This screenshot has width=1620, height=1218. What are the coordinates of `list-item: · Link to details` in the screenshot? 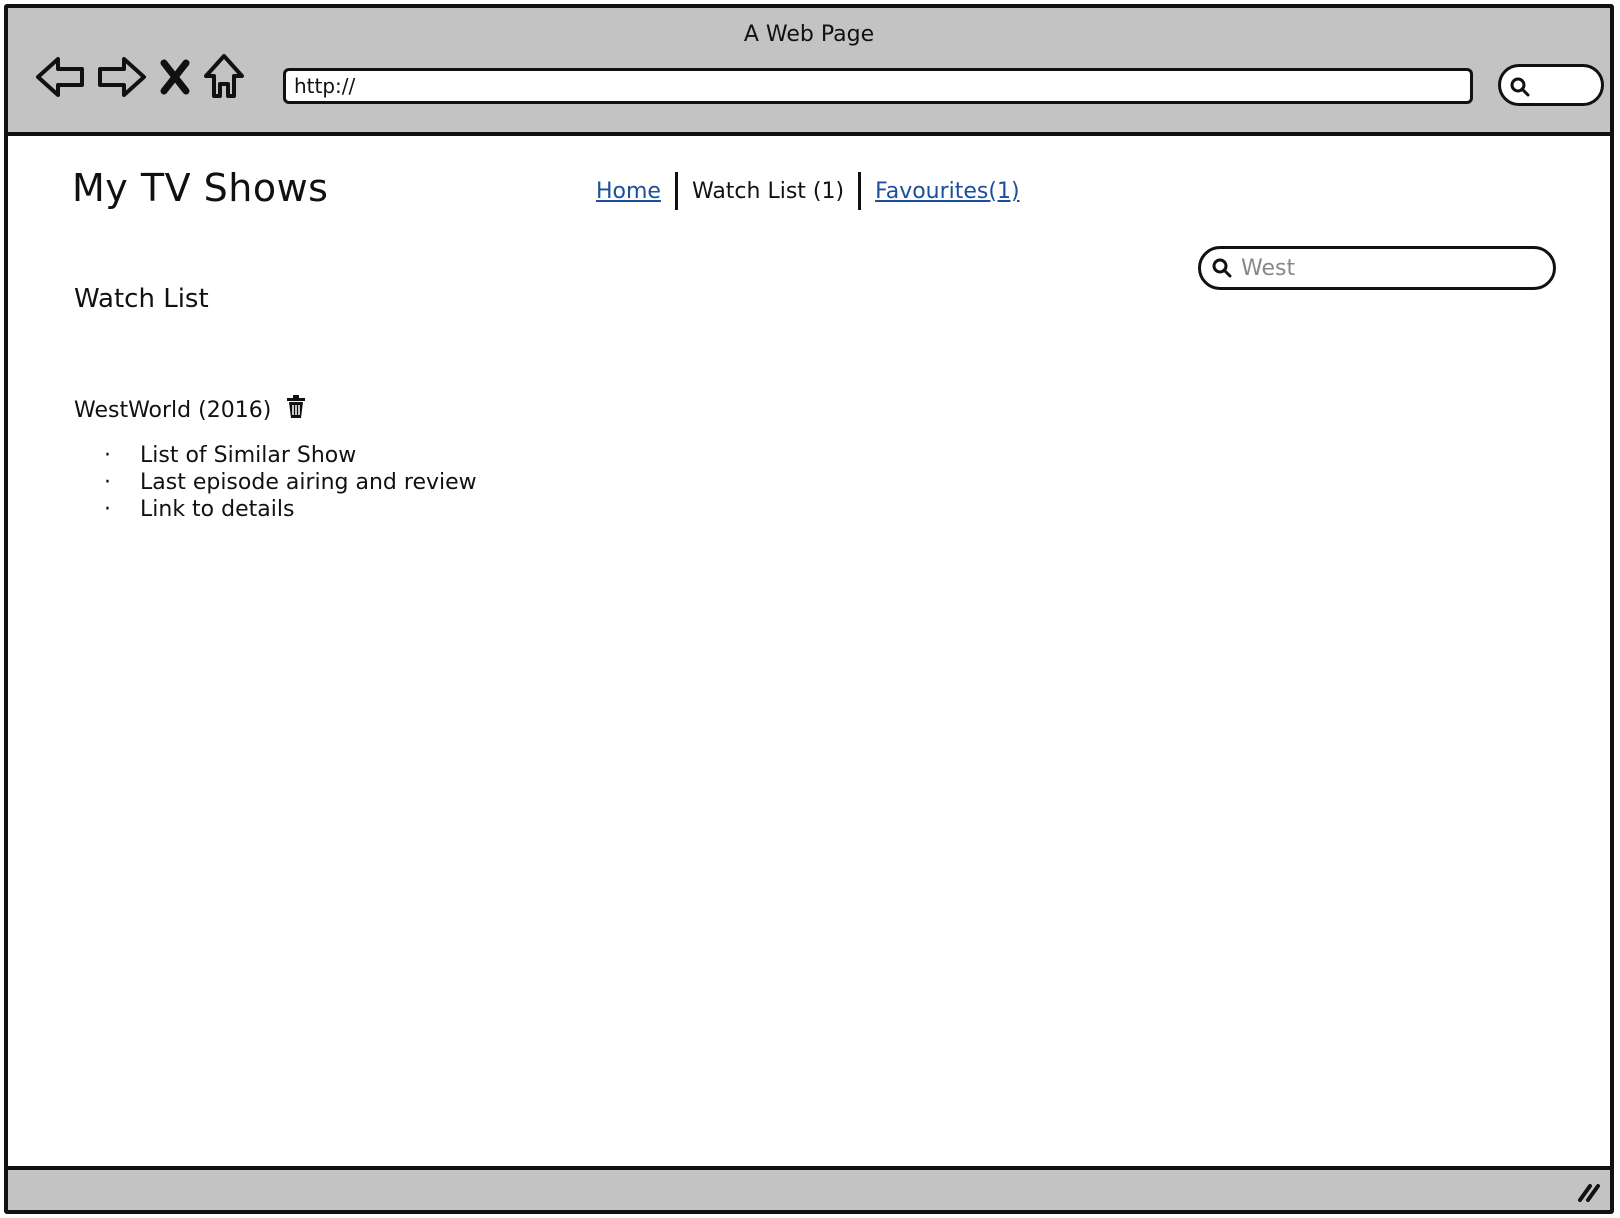 It's located at (290, 509).